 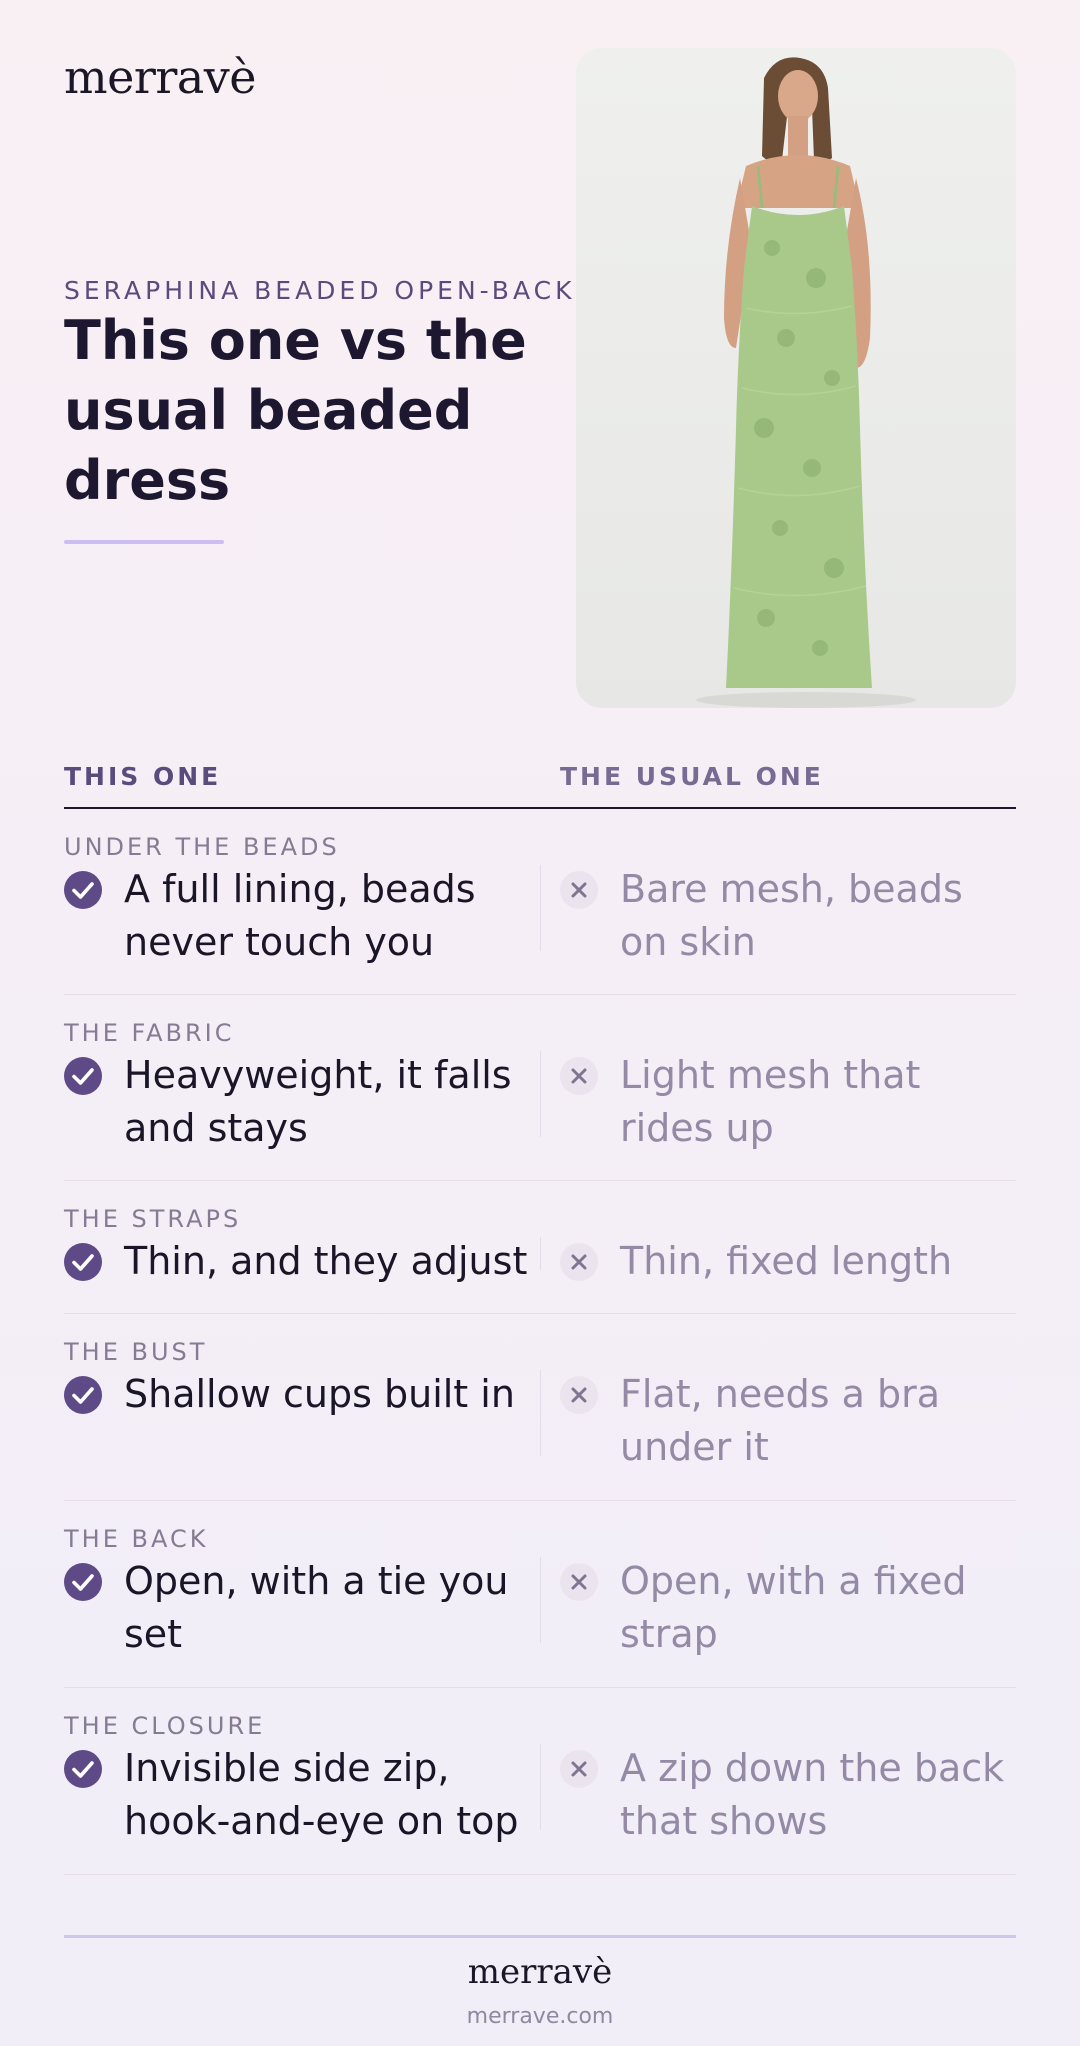 What do you see at coordinates (786, 1261) in the screenshot?
I see `usual-one-text: Thin, fixed length` at bounding box center [786, 1261].